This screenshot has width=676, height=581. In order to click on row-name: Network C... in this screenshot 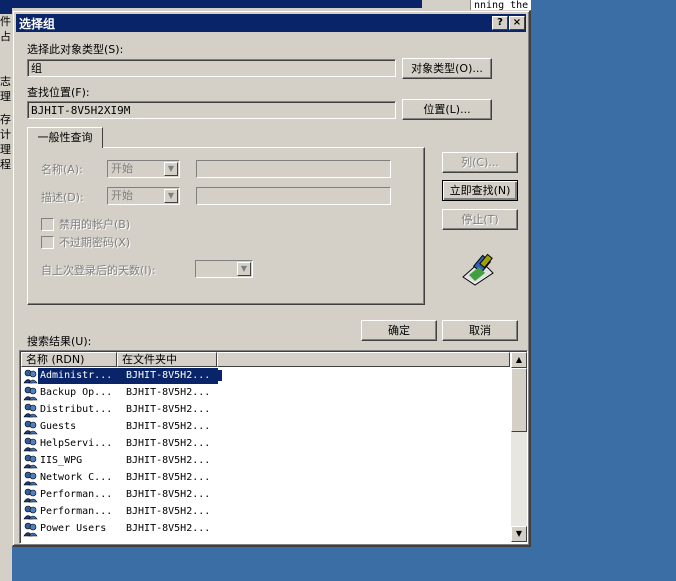, I will do `click(76, 477)`.